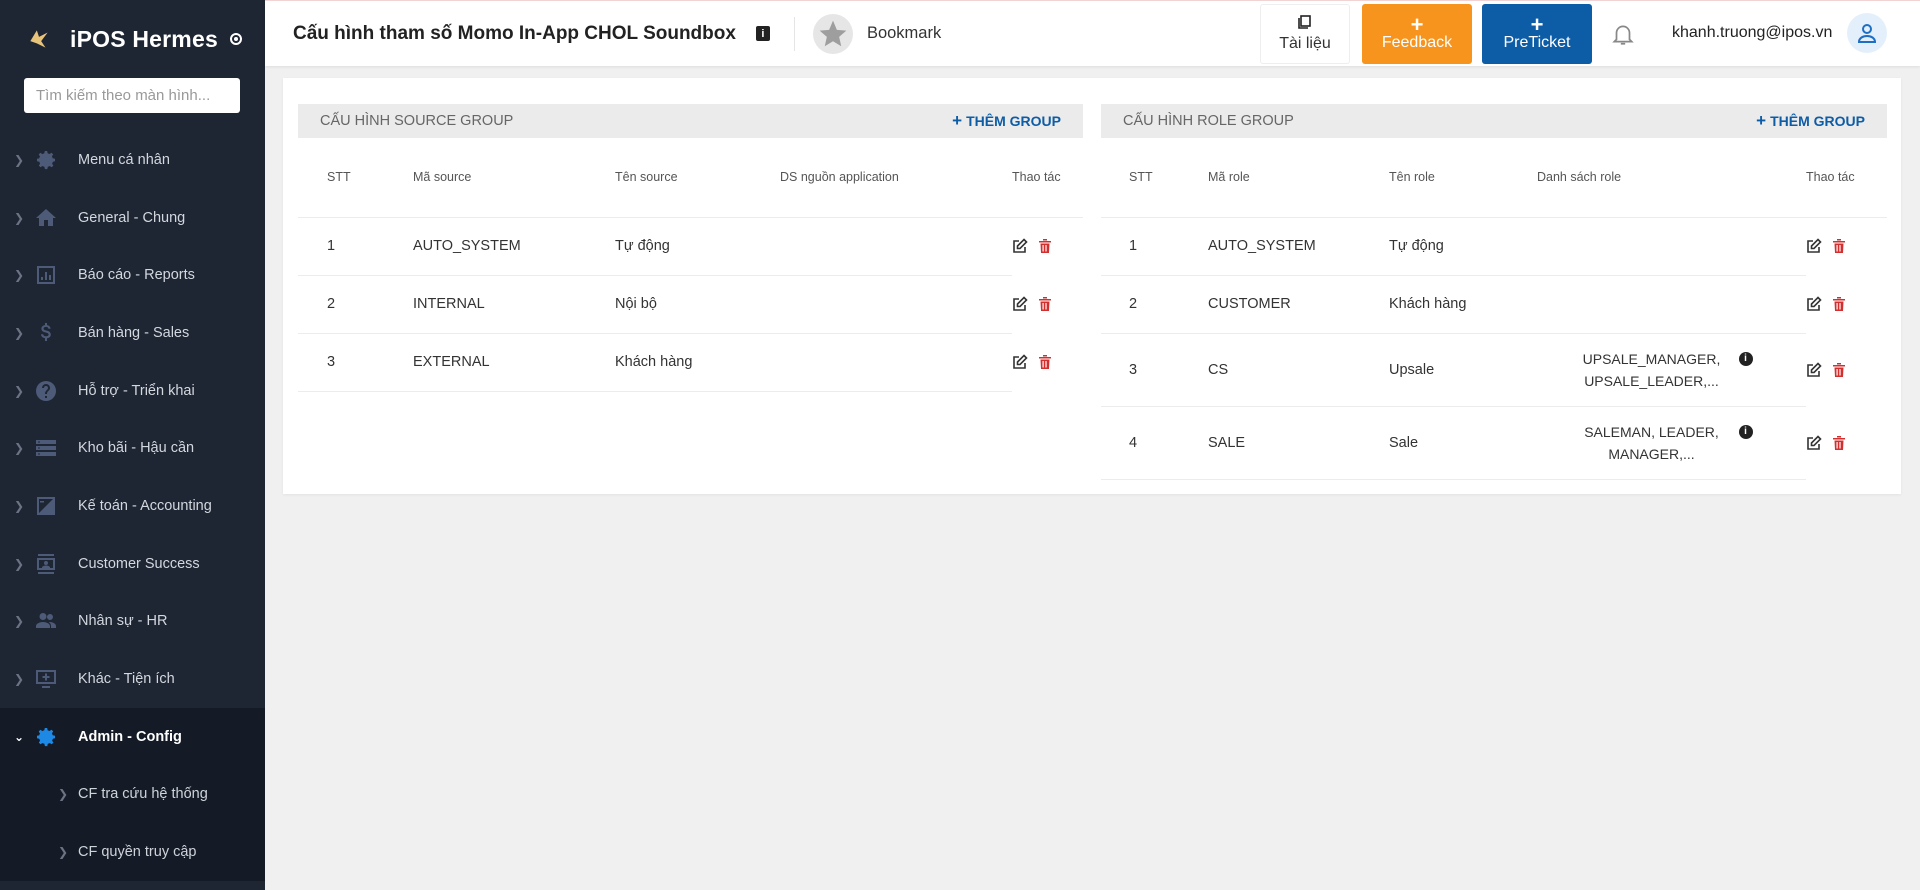 This screenshot has width=1920, height=890. I want to click on sidebar-item-support: ❯ Hỗ trợ - Triển khai, so click(132, 391).